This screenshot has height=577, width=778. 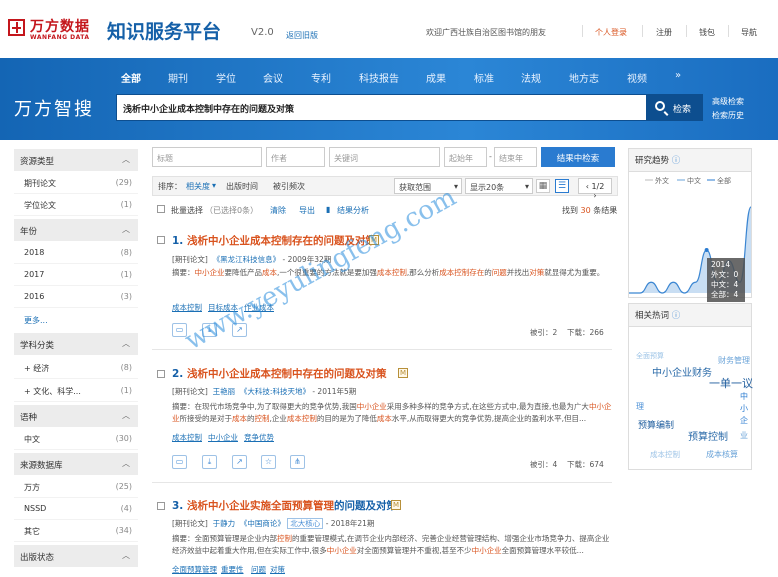 I want to click on export-link: 导出, so click(x=307, y=210).